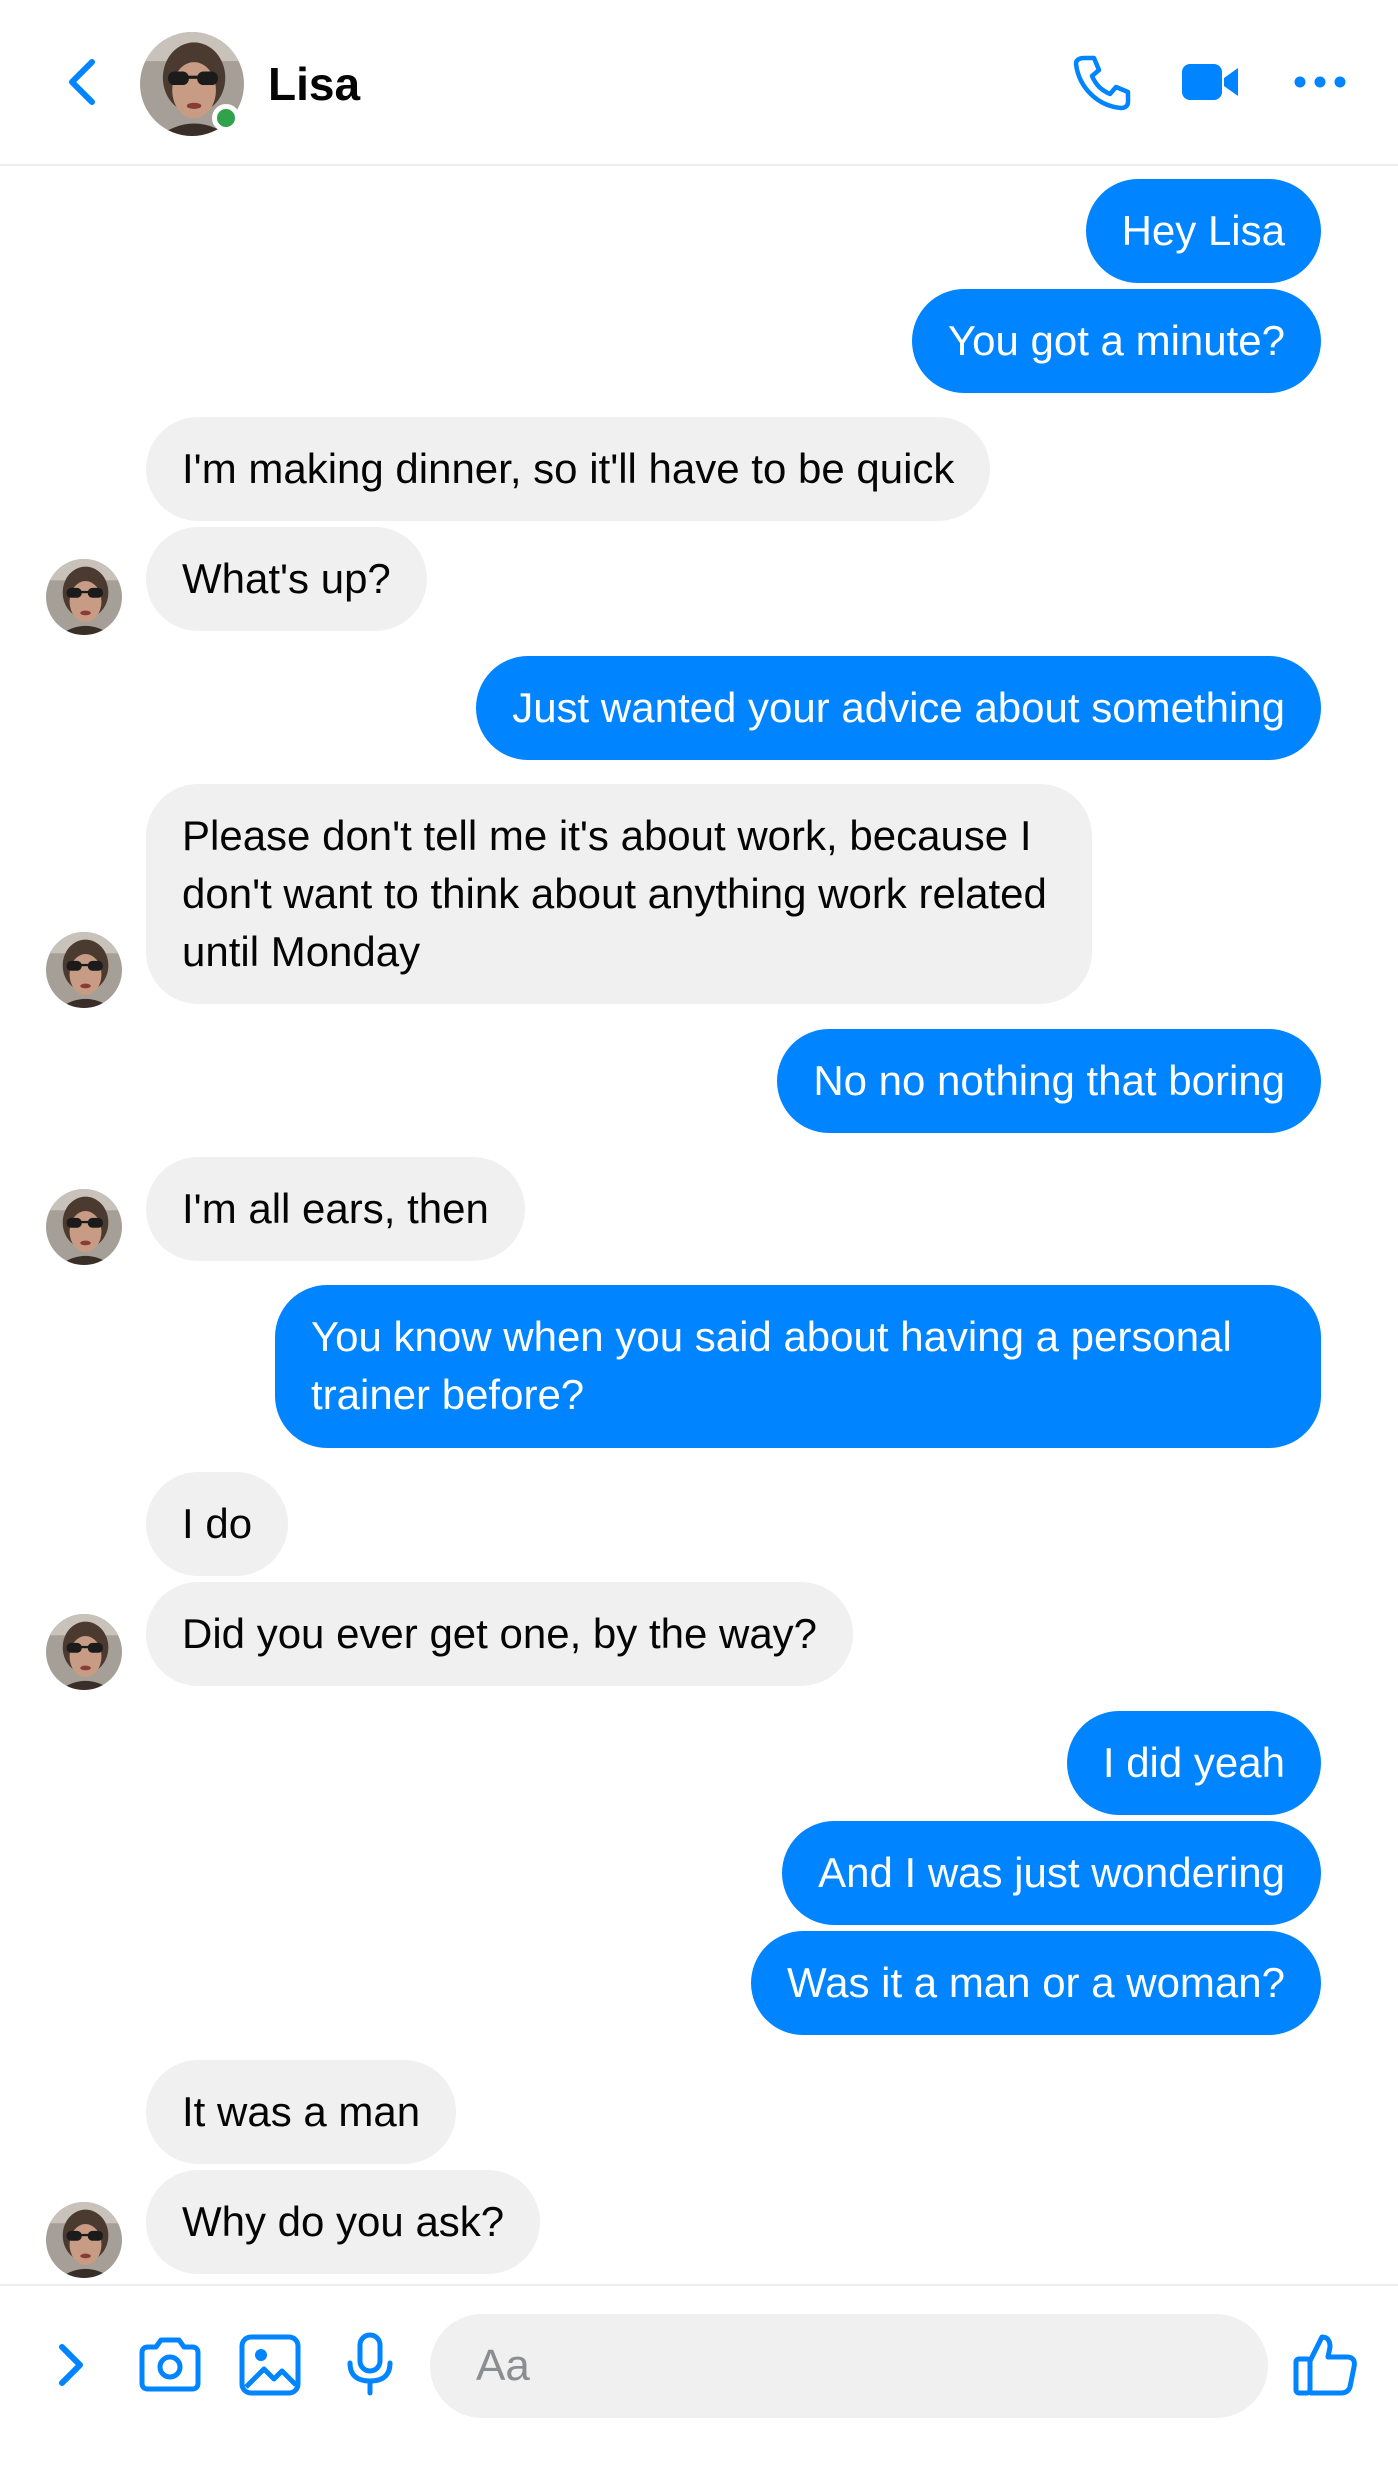  Describe the element at coordinates (343, 2222) in the screenshot. I see `message-bubble: Why do you ask?` at that location.